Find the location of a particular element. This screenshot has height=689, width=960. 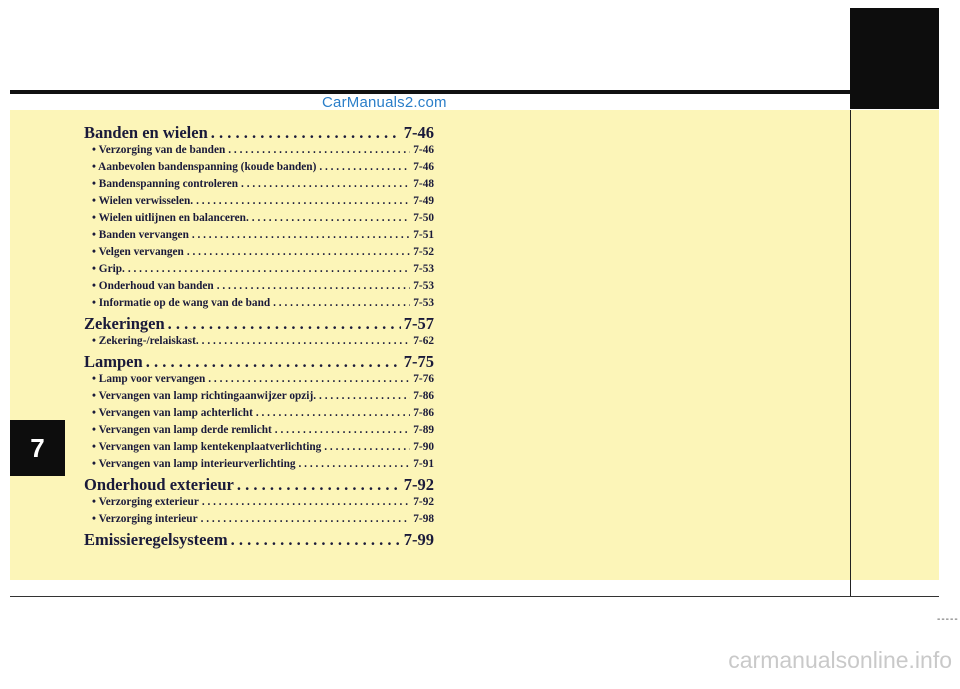

toc-item: • Bandenspanning controleren 7-48 is located at coordinates (259, 184).